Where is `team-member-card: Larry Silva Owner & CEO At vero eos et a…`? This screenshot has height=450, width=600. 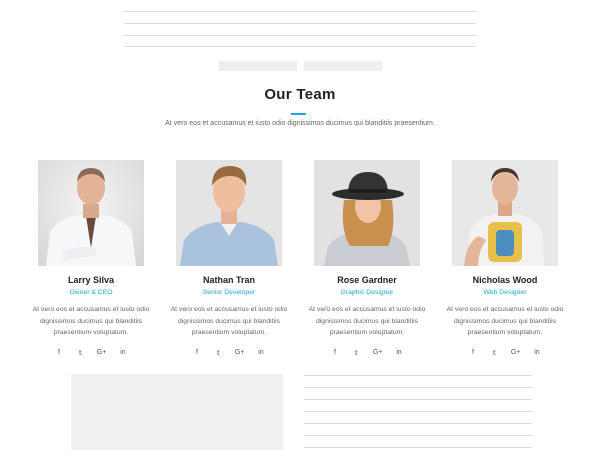
team-member-card: Larry Silva Owner & CEO At vero eos et a… is located at coordinates (91, 259).